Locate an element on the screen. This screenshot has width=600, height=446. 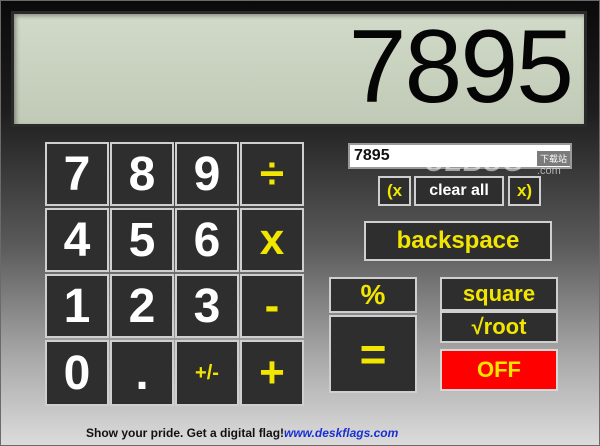
divide-button: ÷ is located at coordinates (272, 174).